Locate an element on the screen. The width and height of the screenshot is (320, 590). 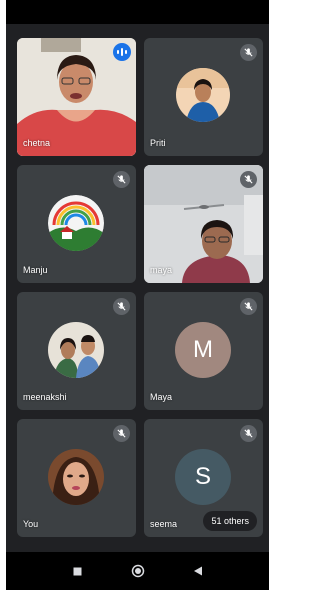
participant-tile-you: You is located at coordinates (76, 478).